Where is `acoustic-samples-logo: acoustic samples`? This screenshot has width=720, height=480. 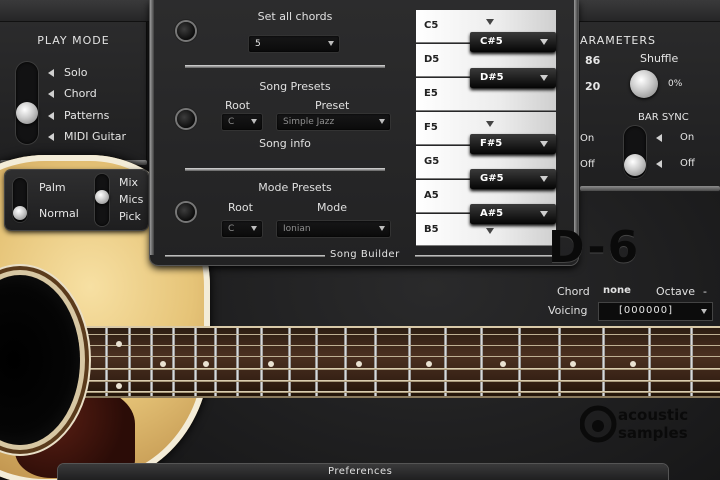 acoustic-samples-logo: acoustic samples is located at coordinates (634, 424).